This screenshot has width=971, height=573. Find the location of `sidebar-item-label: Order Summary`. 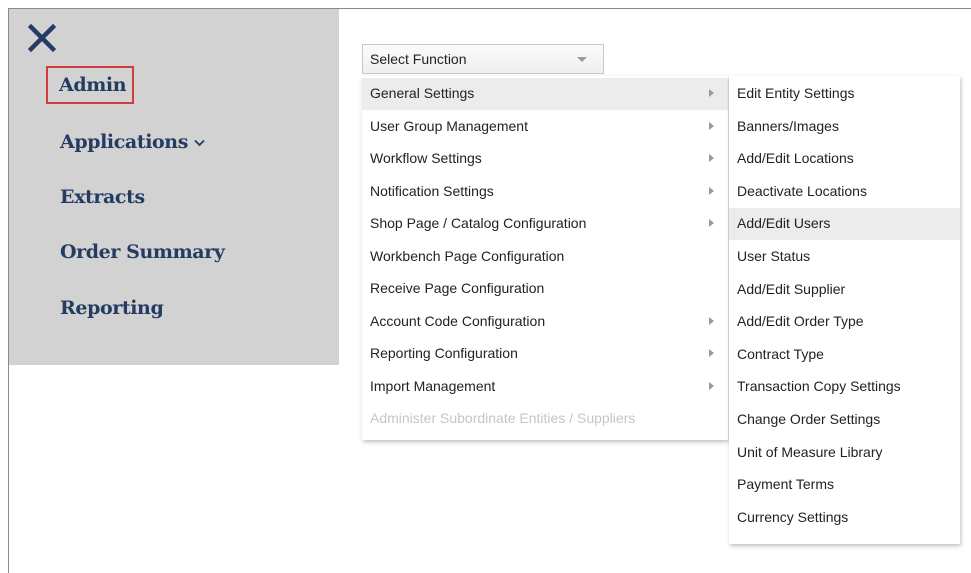

sidebar-item-label: Order Summary is located at coordinates (142, 252).